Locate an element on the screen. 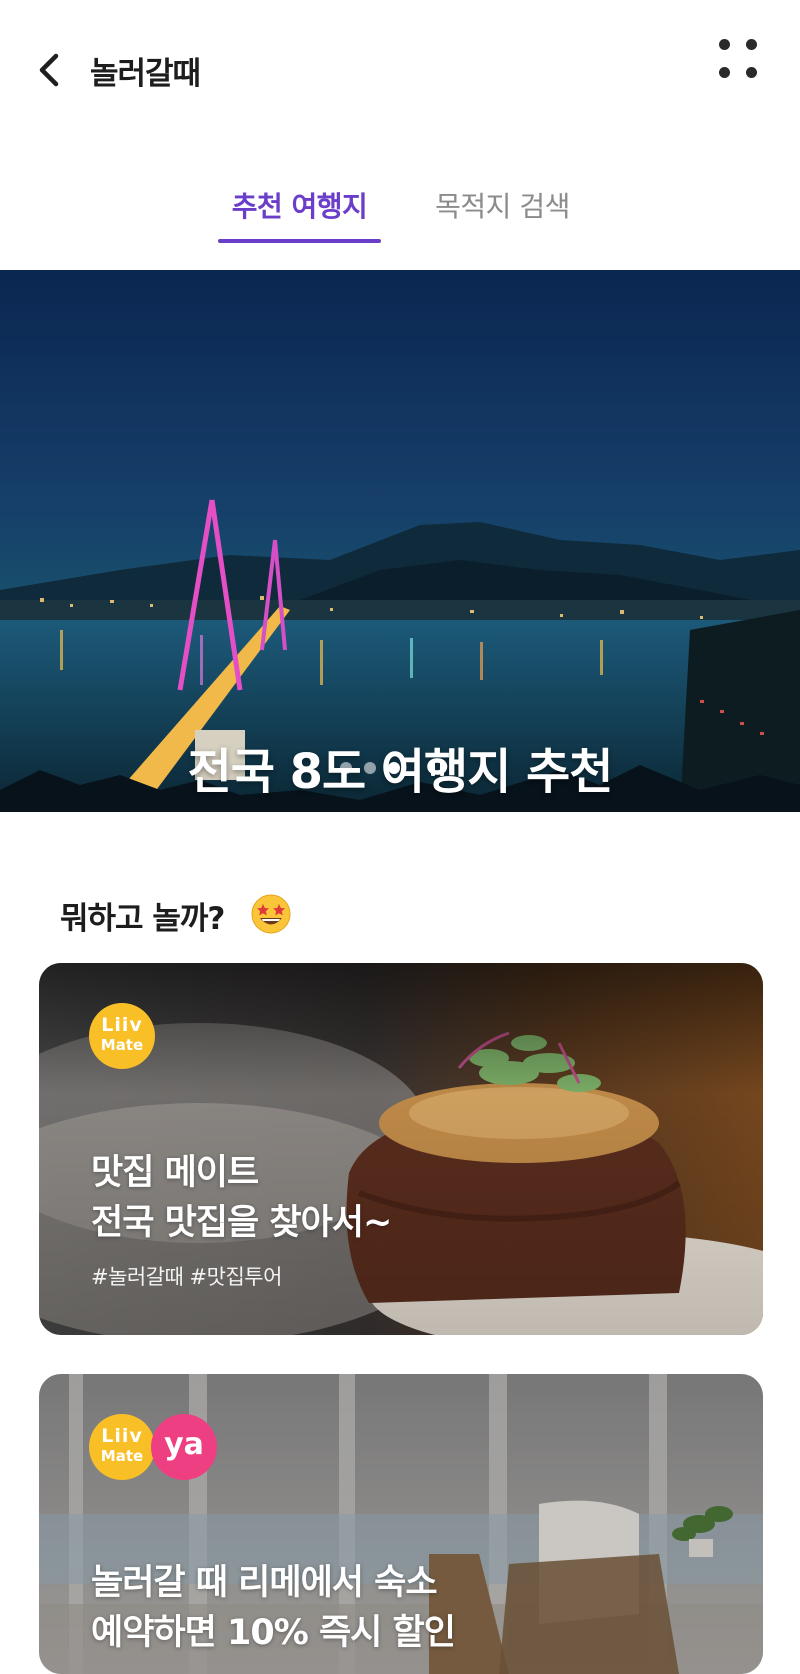 The width and height of the screenshot is (800, 1674). card-title-line2: 전국 맛집을 찾아서~ is located at coordinates (241, 1223).